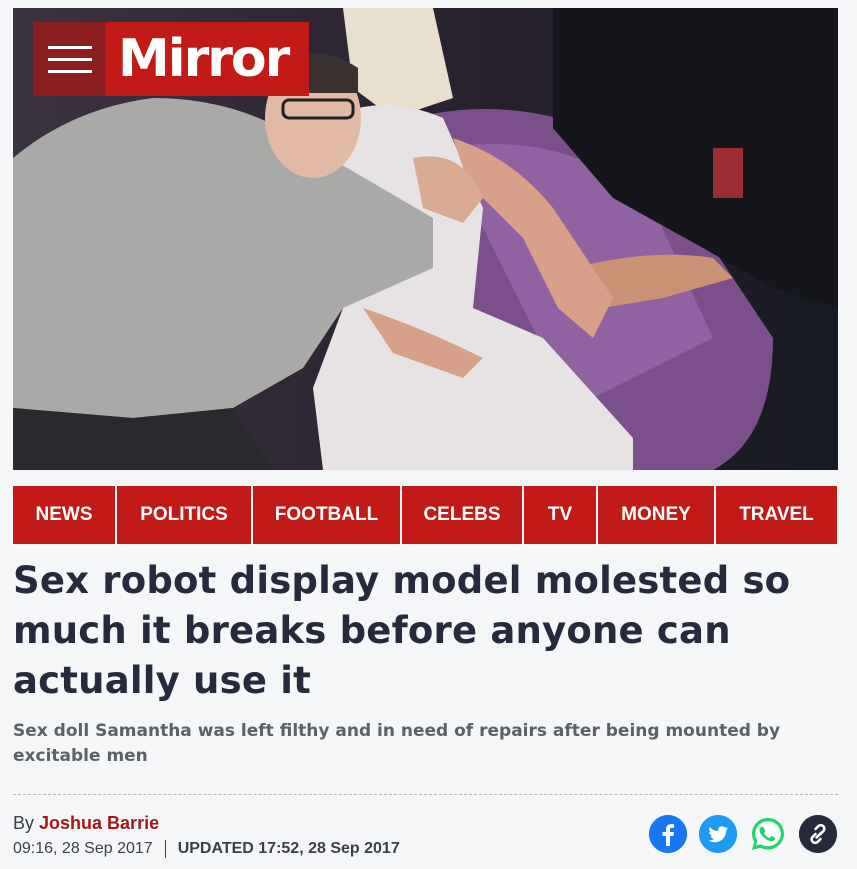 This screenshot has height=869, width=857. What do you see at coordinates (776, 515) in the screenshot?
I see `nav-item-travel: TRAVEL` at bounding box center [776, 515].